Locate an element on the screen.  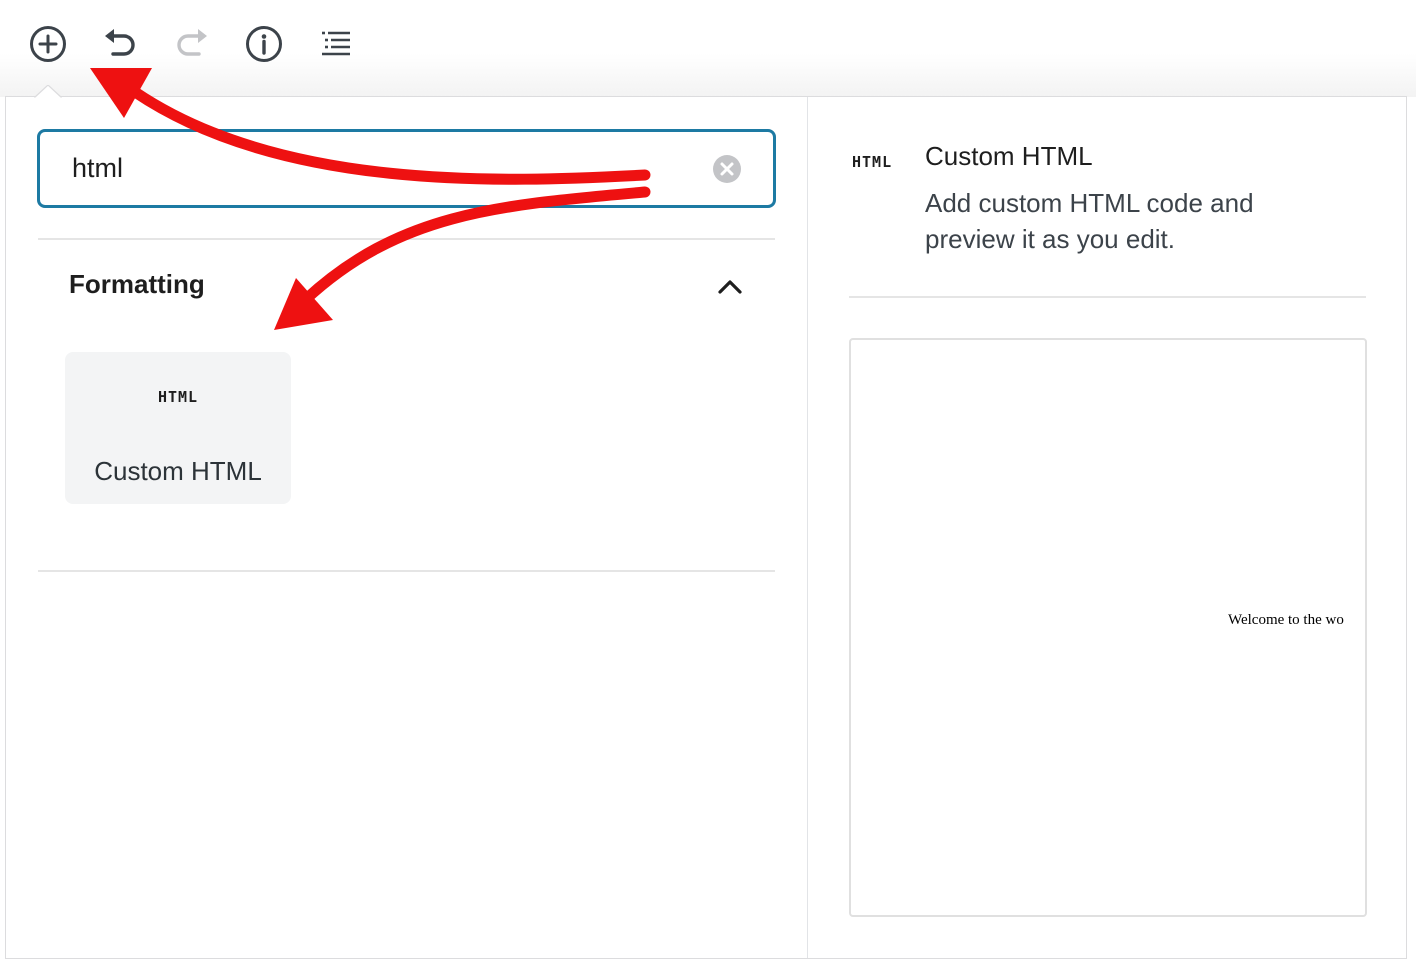
search-input is located at coordinates (372, 168).